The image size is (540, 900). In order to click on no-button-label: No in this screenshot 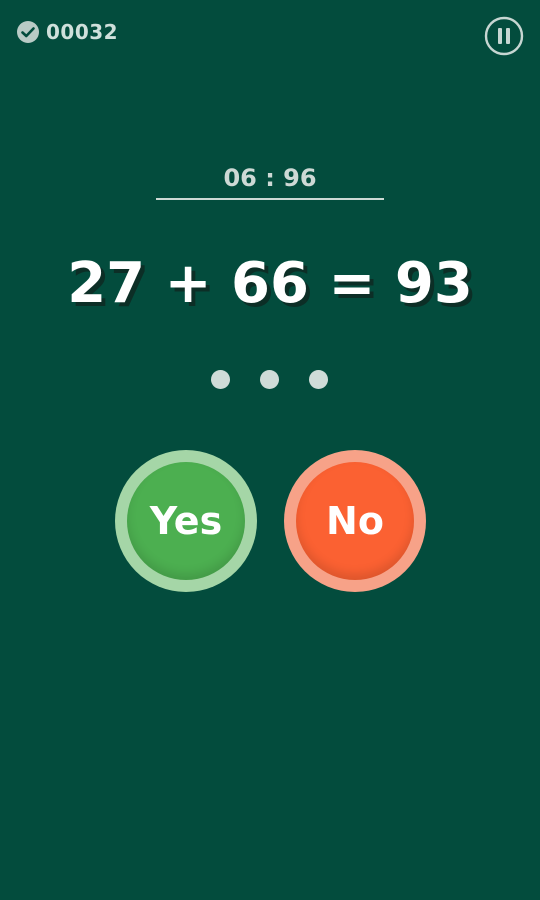, I will do `click(355, 521)`.